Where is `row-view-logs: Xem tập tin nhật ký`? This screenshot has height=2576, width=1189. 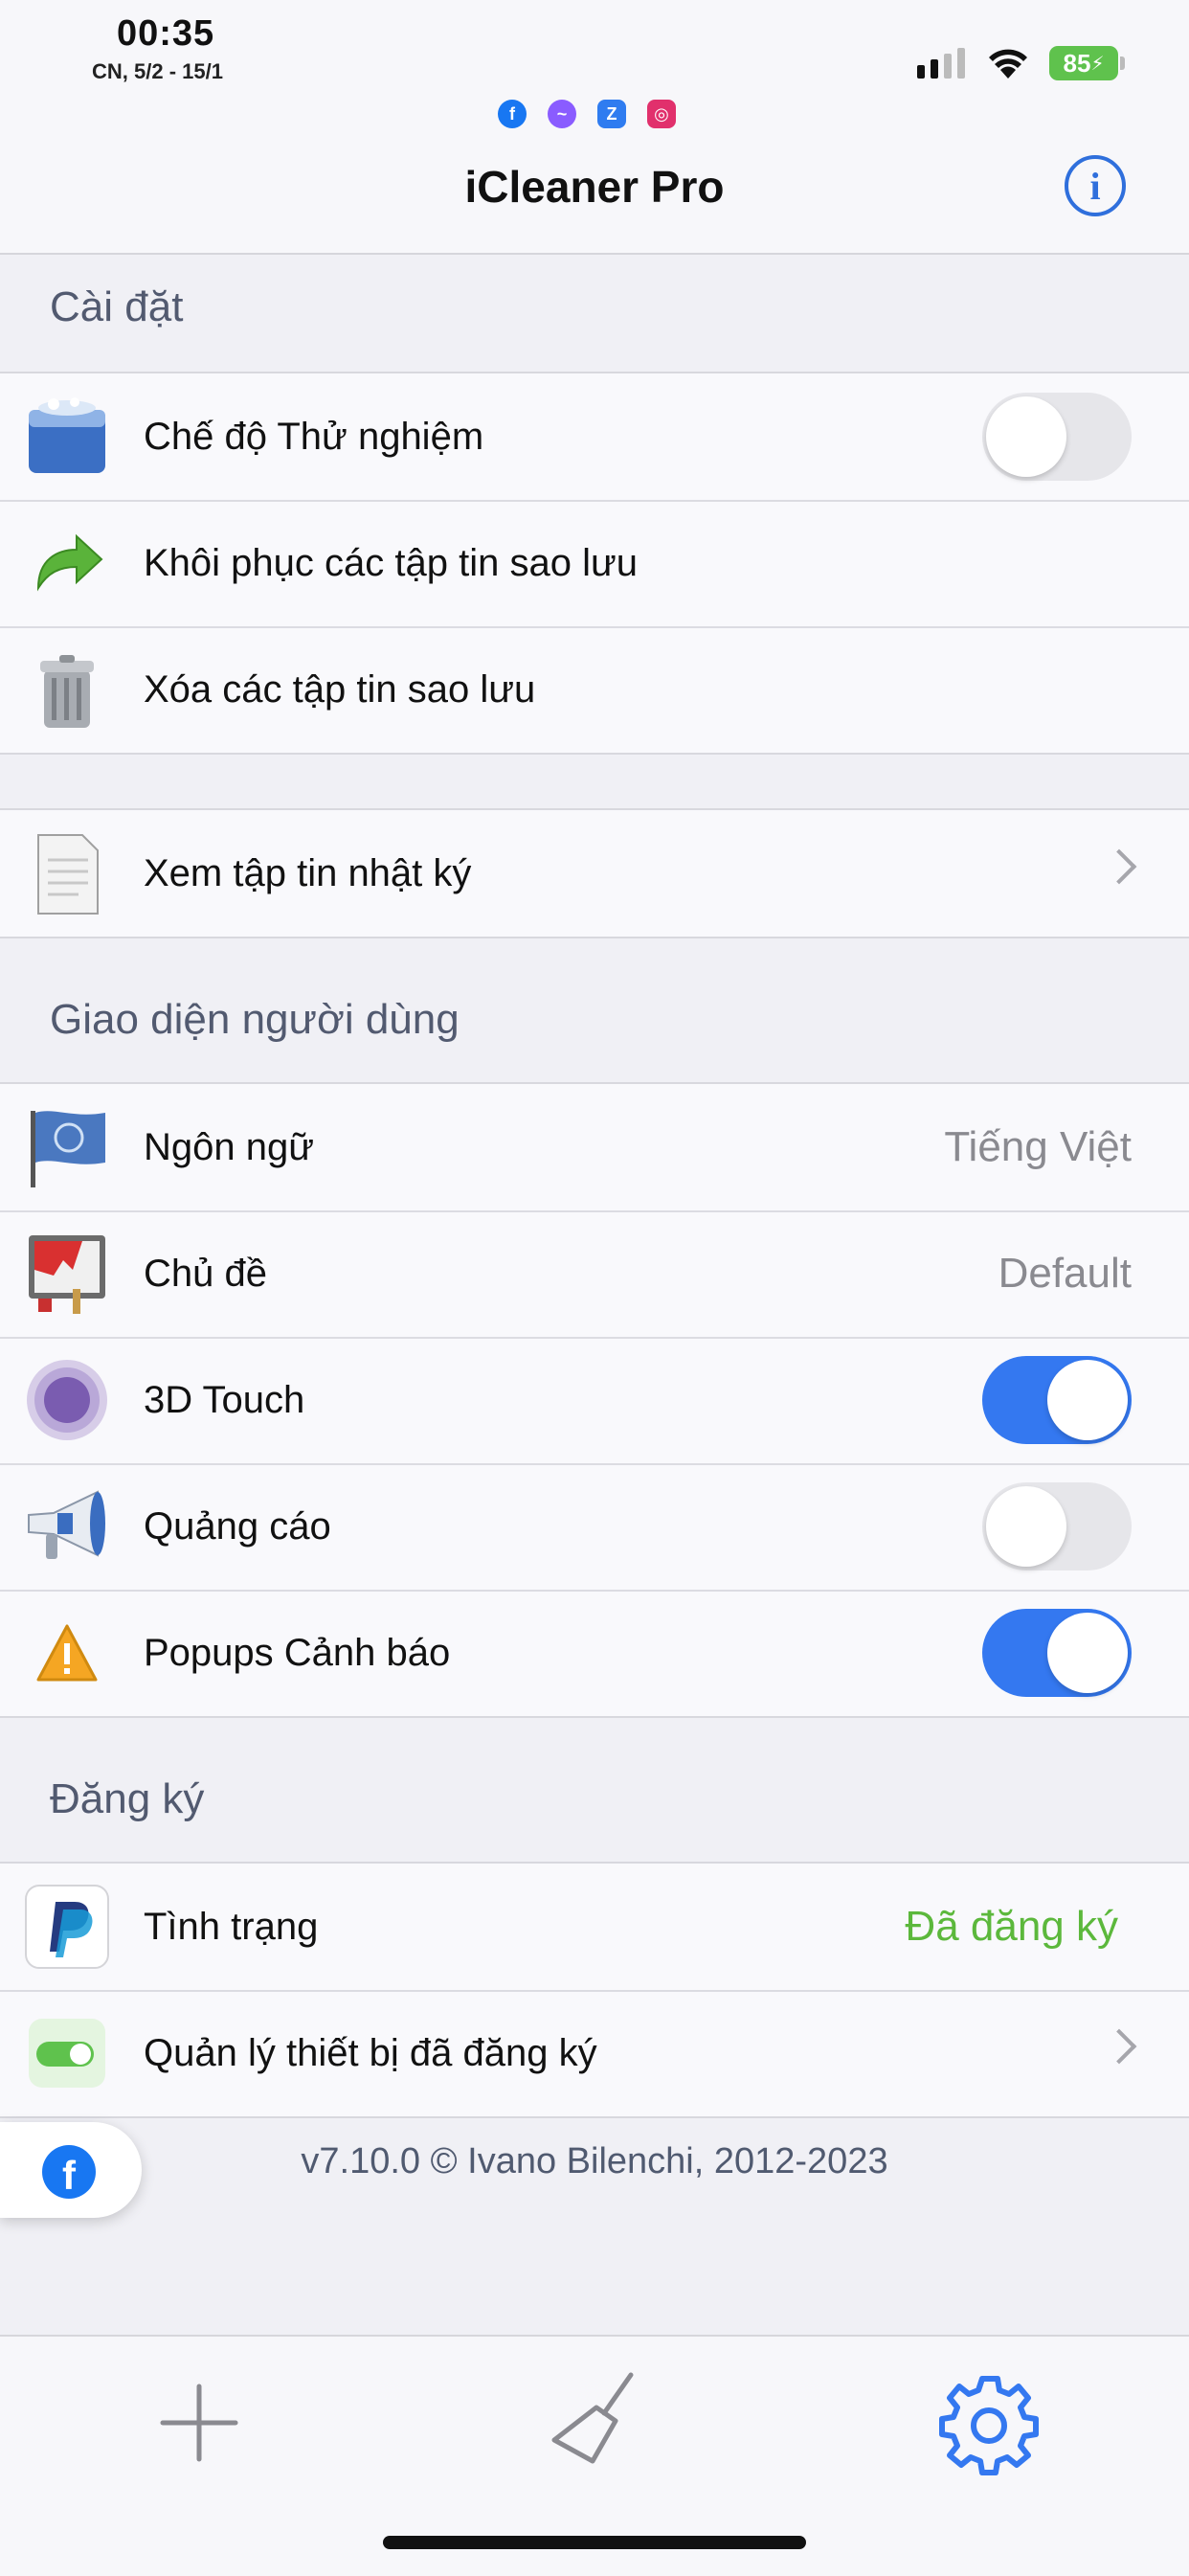 row-view-logs: Xem tập tin nhật ký is located at coordinates (594, 873).